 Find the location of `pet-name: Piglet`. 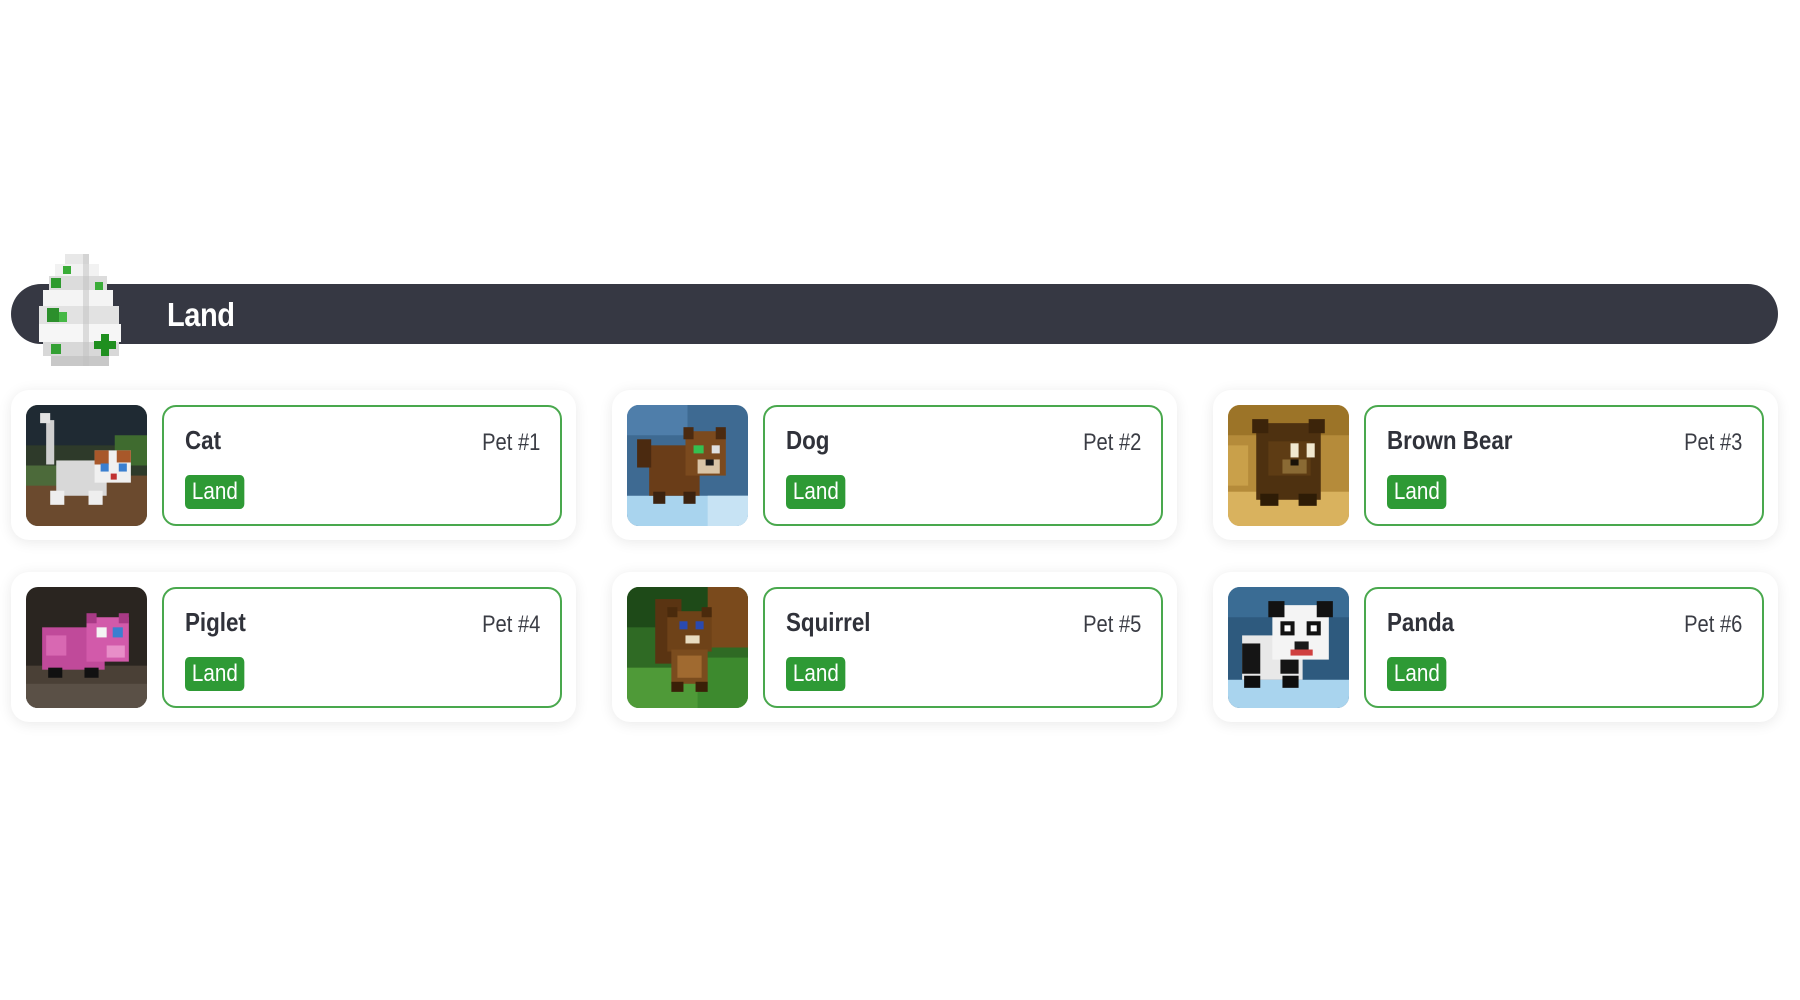

pet-name: Piglet is located at coordinates (215, 622).